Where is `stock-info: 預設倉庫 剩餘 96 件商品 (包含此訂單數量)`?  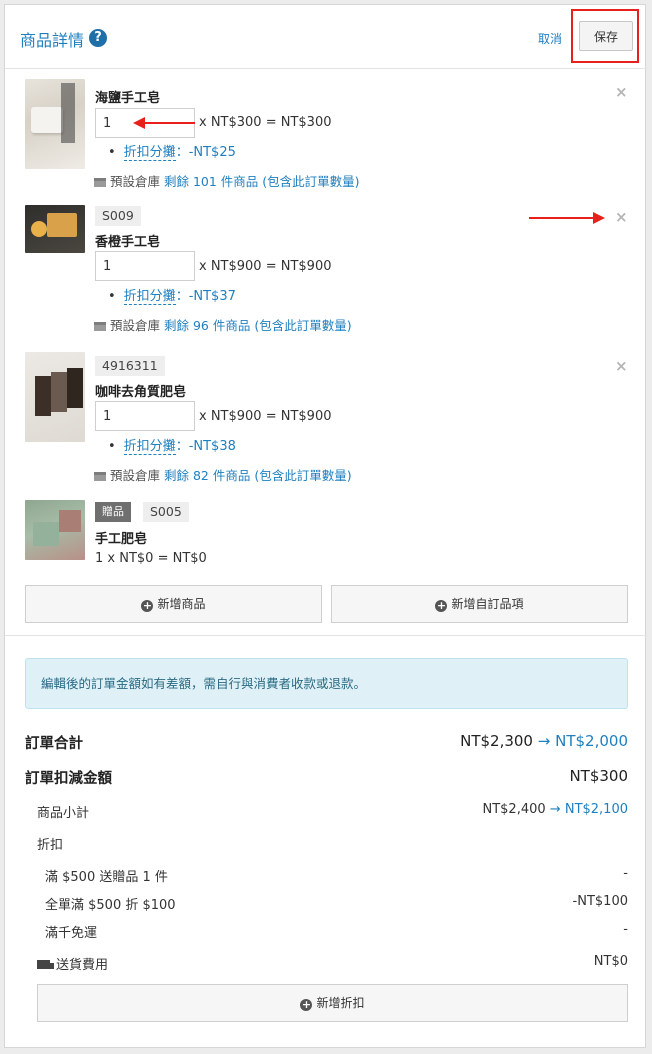
stock-info: 預設倉庫 剩餘 96 件商品 (包含此訂單數量) is located at coordinates (223, 324).